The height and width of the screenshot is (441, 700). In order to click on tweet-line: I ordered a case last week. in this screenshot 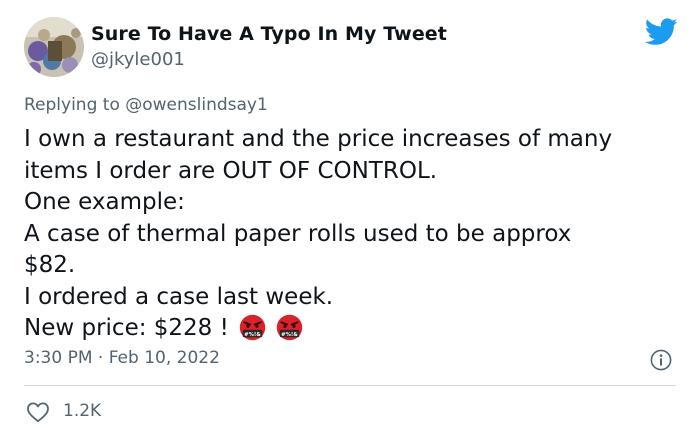, I will do `click(179, 296)`.